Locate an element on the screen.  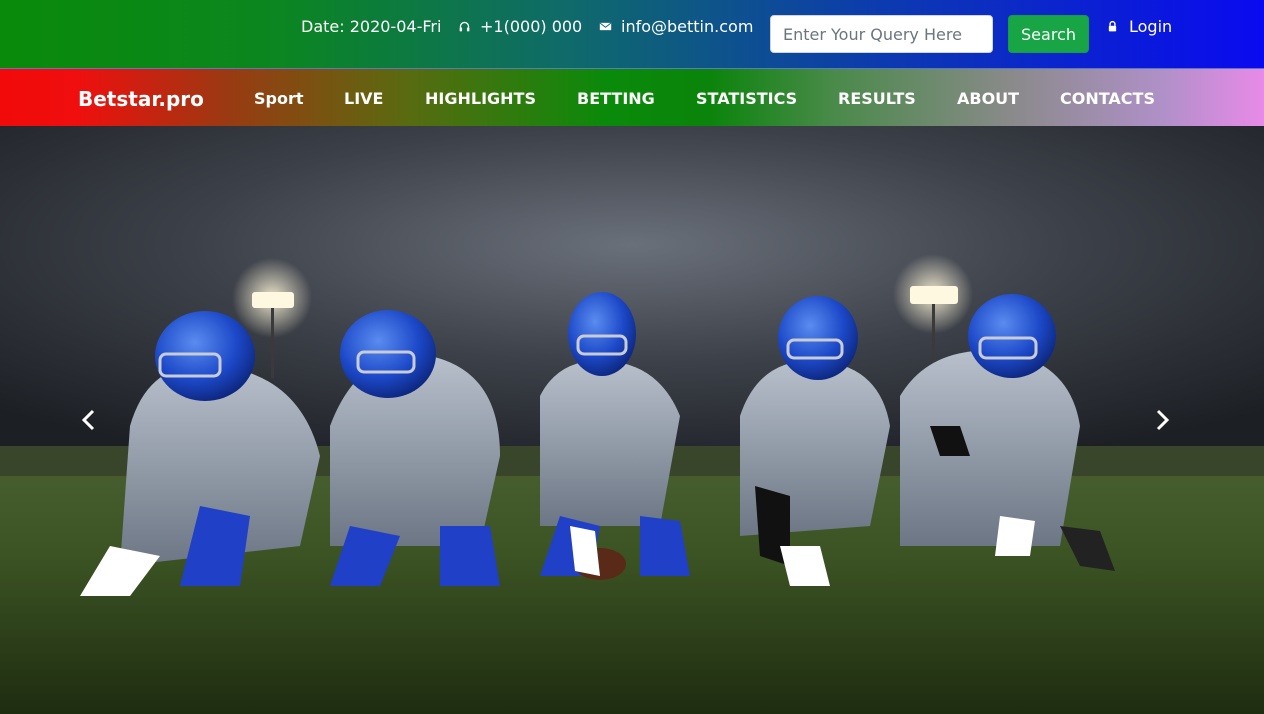
nav-link-results: RESULTS is located at coordinates (877, 98).